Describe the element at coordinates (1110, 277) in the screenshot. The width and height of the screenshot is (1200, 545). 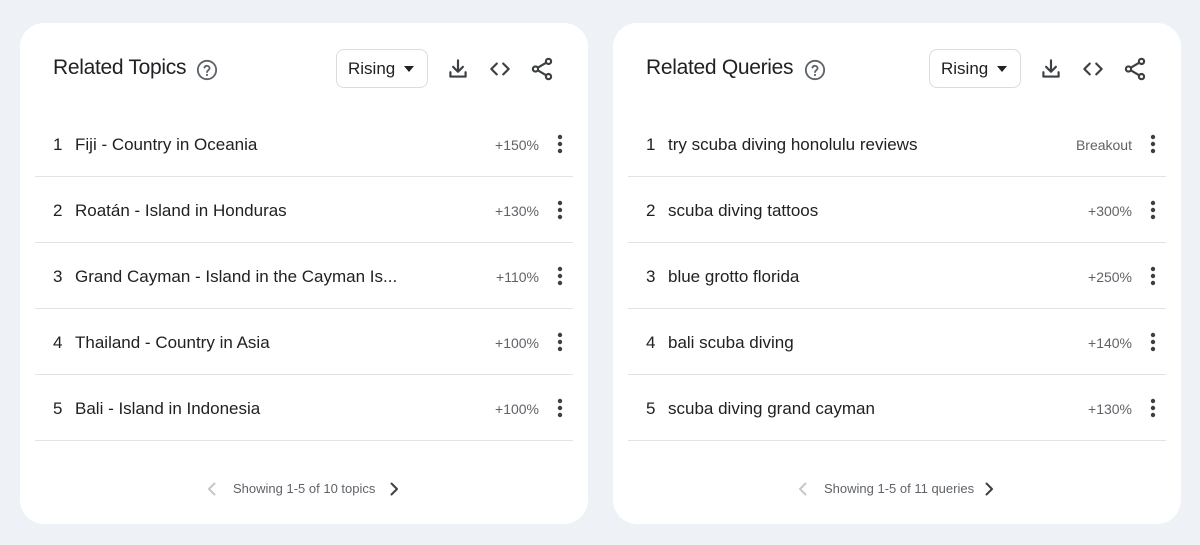
I see `item-value: +250%` at that location.